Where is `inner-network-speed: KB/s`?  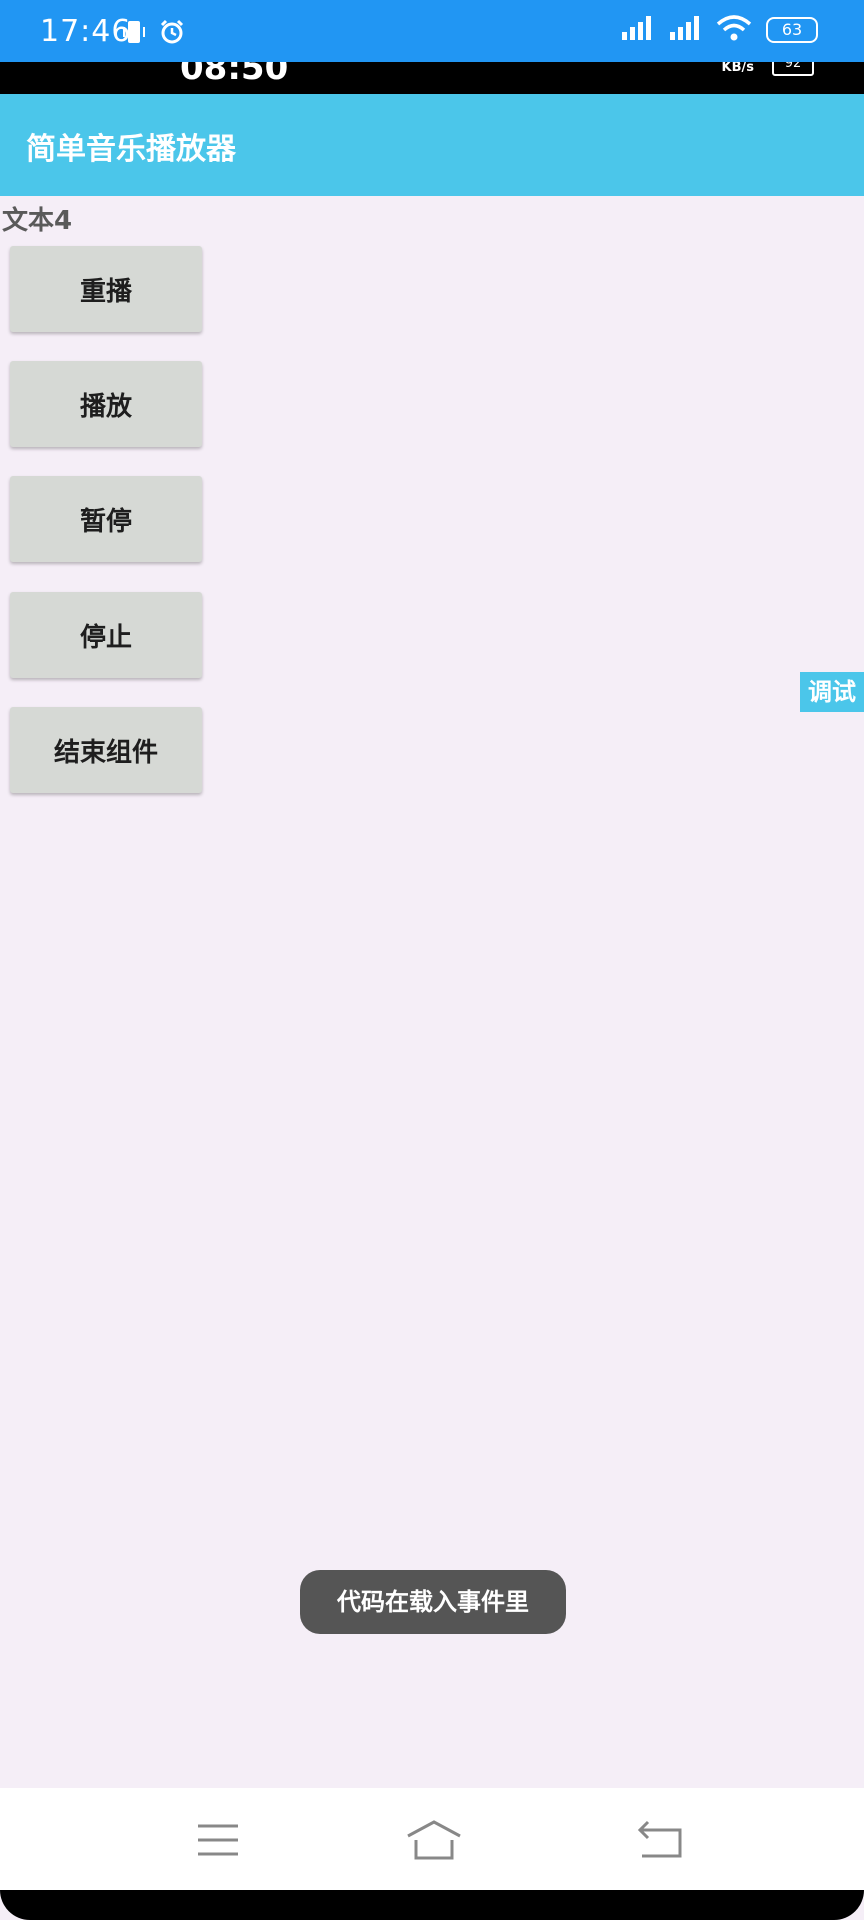
inner-network-speed: KB/s is located at coordinates (737, 68).